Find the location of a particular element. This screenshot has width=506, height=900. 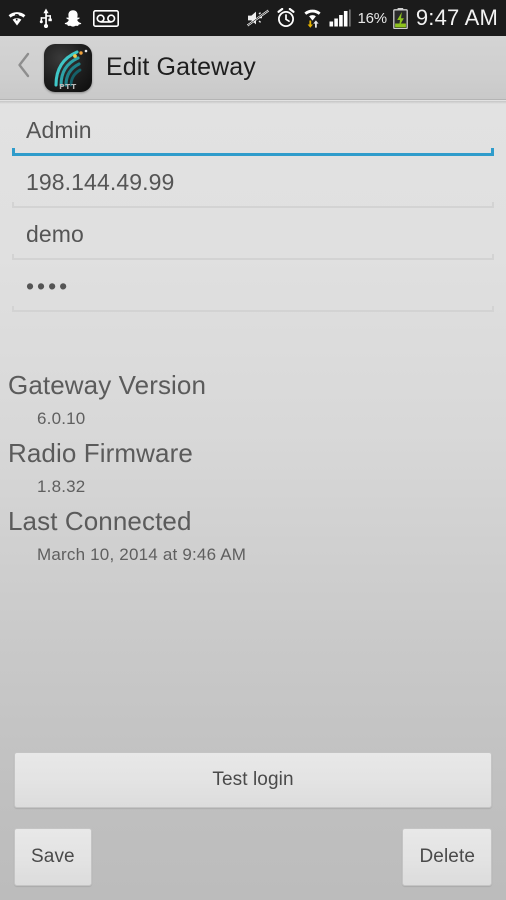

mute-vibrate-icon is located at coordinates (258, 18).